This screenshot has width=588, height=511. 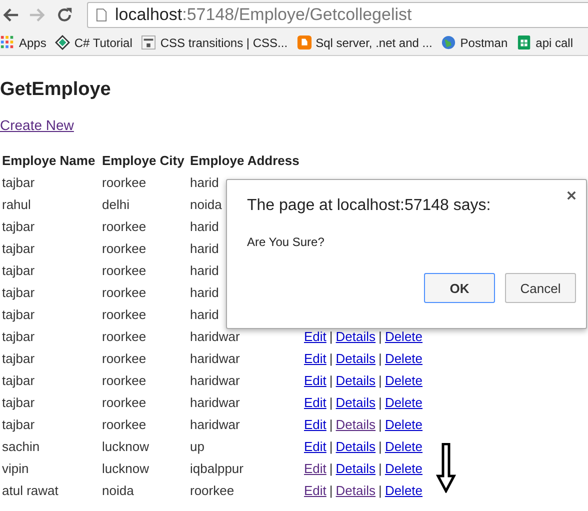 I want to click on close-icon, so click(x=571, y=195).